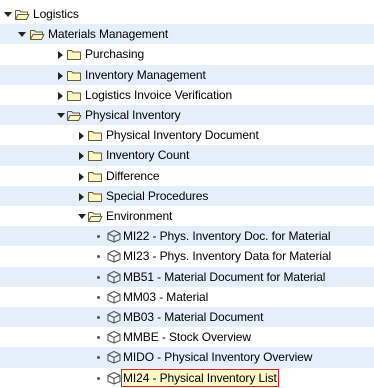 The width and height of the screenshot is (374, 388). Describe the element at coordinates (133, 115) in the screenshot. I see `tree-node-label: Physical Inventory` at that location.